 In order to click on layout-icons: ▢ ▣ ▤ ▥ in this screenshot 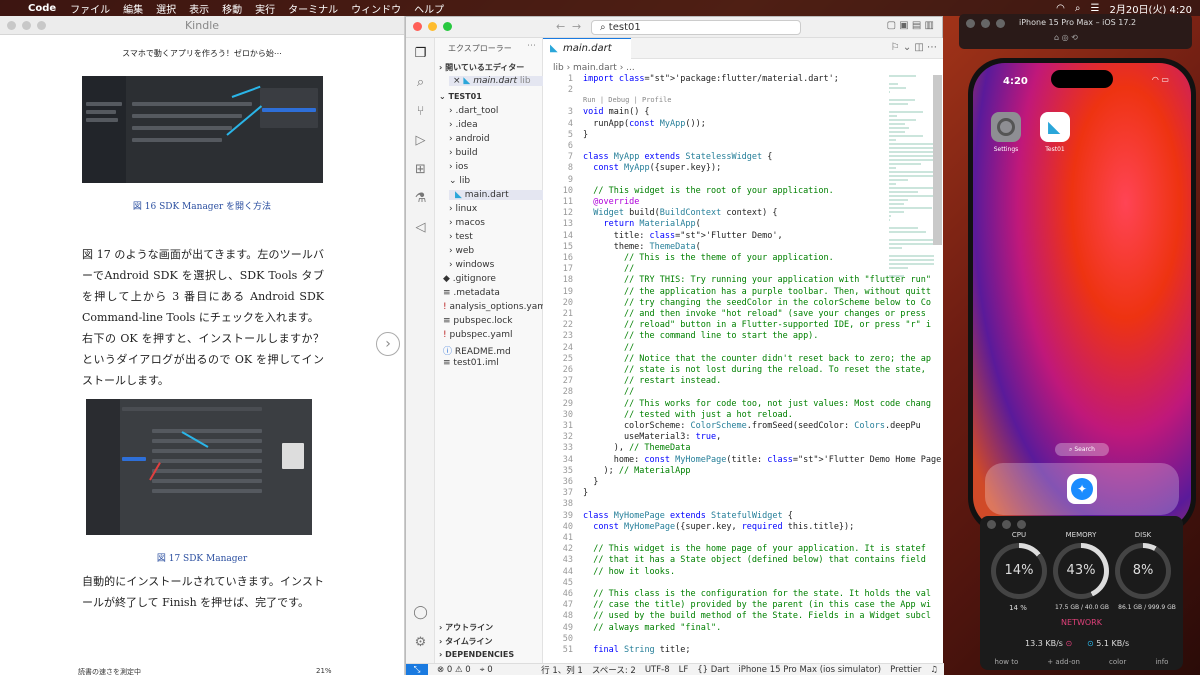, I will do `click(910, 25)`.